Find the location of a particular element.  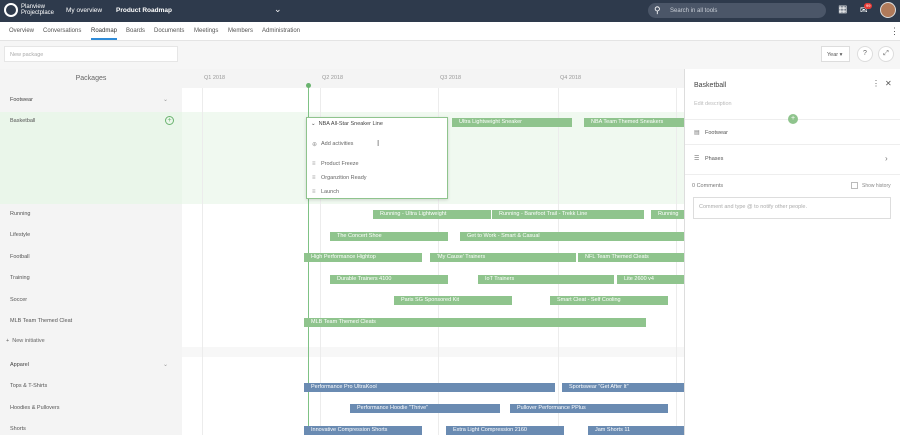

initiative-bar: The Concert Shoe is located at coordinates (389, 236).